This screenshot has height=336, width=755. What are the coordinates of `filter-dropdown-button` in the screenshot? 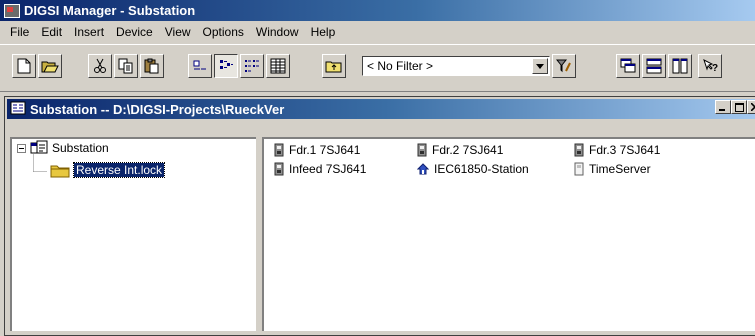 It's located at (540, 66).